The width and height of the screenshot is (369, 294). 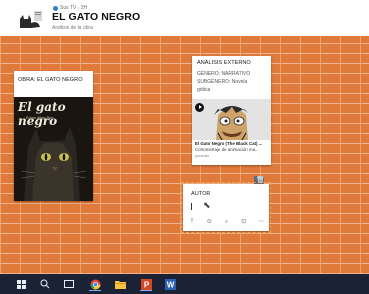 I want to click on task-view-icon, so click(x=69, y=284).